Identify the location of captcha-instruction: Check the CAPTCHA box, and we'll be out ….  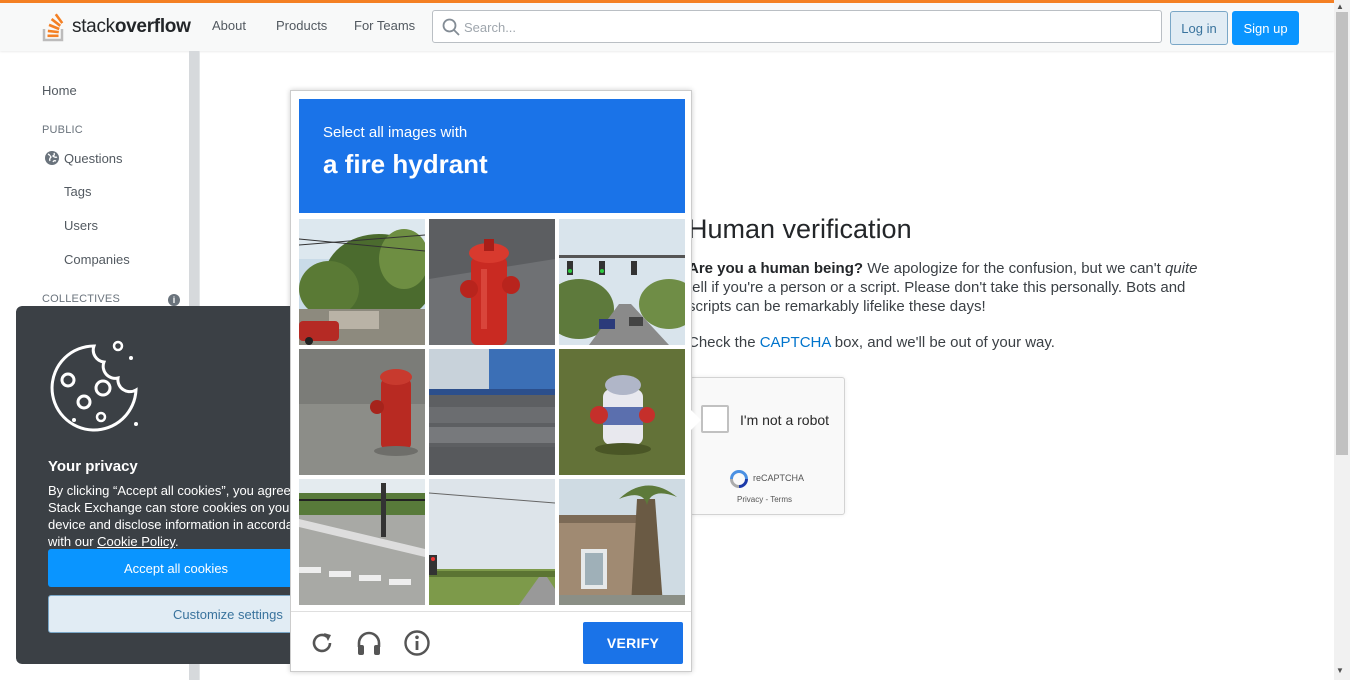
(871, 342).